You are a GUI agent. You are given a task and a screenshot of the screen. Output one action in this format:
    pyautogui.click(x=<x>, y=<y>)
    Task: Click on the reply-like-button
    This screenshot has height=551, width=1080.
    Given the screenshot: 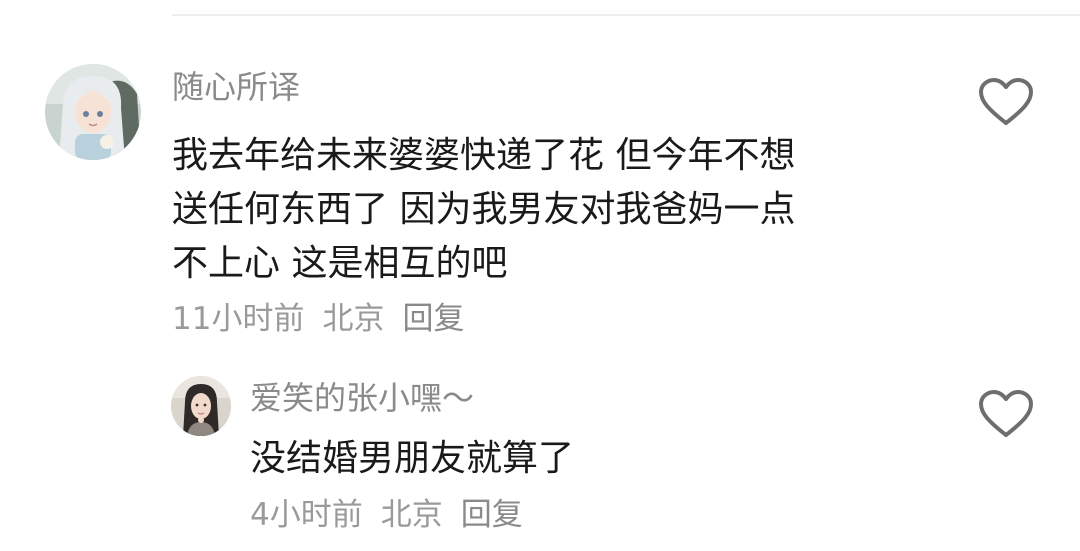 What is the action you would take?
    pyautogui.click(x=1006, y=414)
    